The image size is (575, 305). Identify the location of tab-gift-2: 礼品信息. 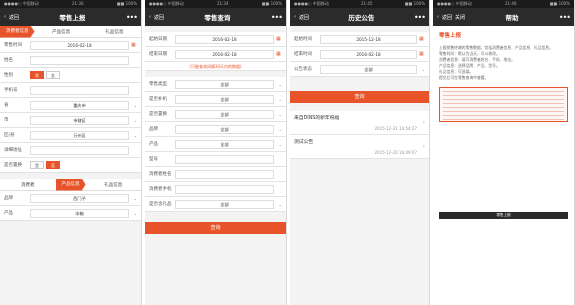
(114, 185).